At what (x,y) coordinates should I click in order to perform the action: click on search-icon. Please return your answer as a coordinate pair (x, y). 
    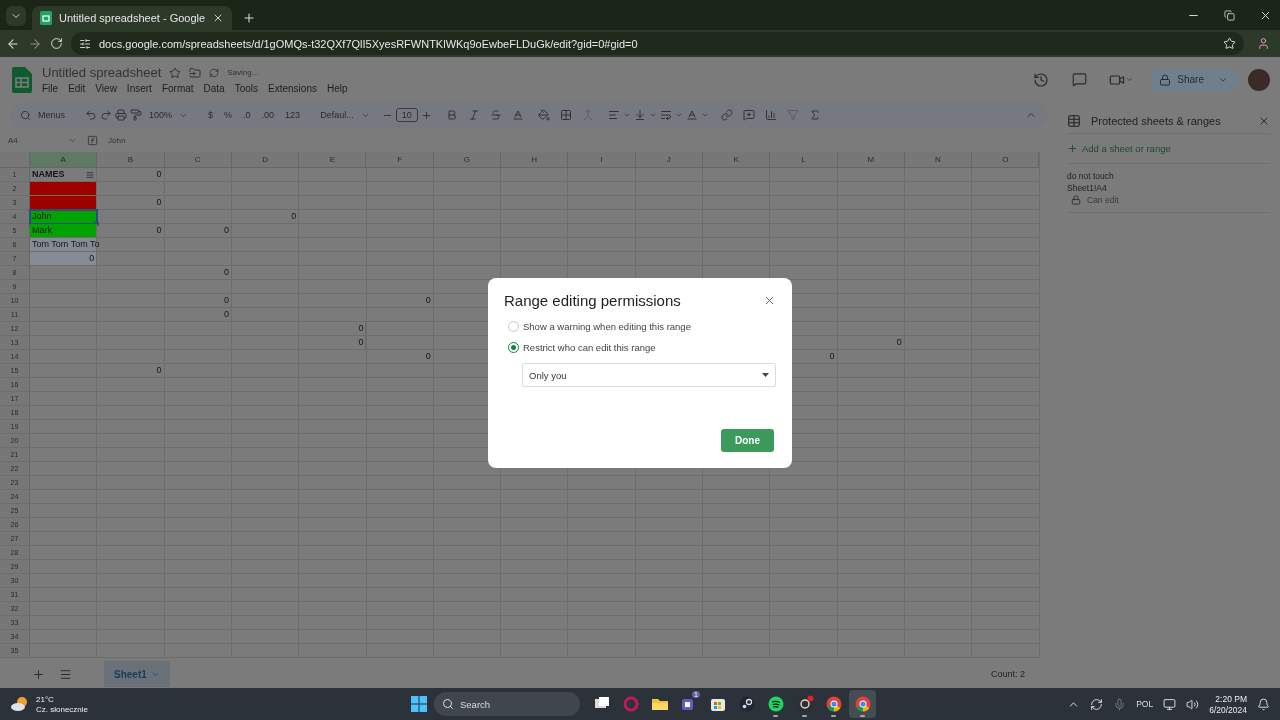
    Looking at the image, I should click on (25, 115).